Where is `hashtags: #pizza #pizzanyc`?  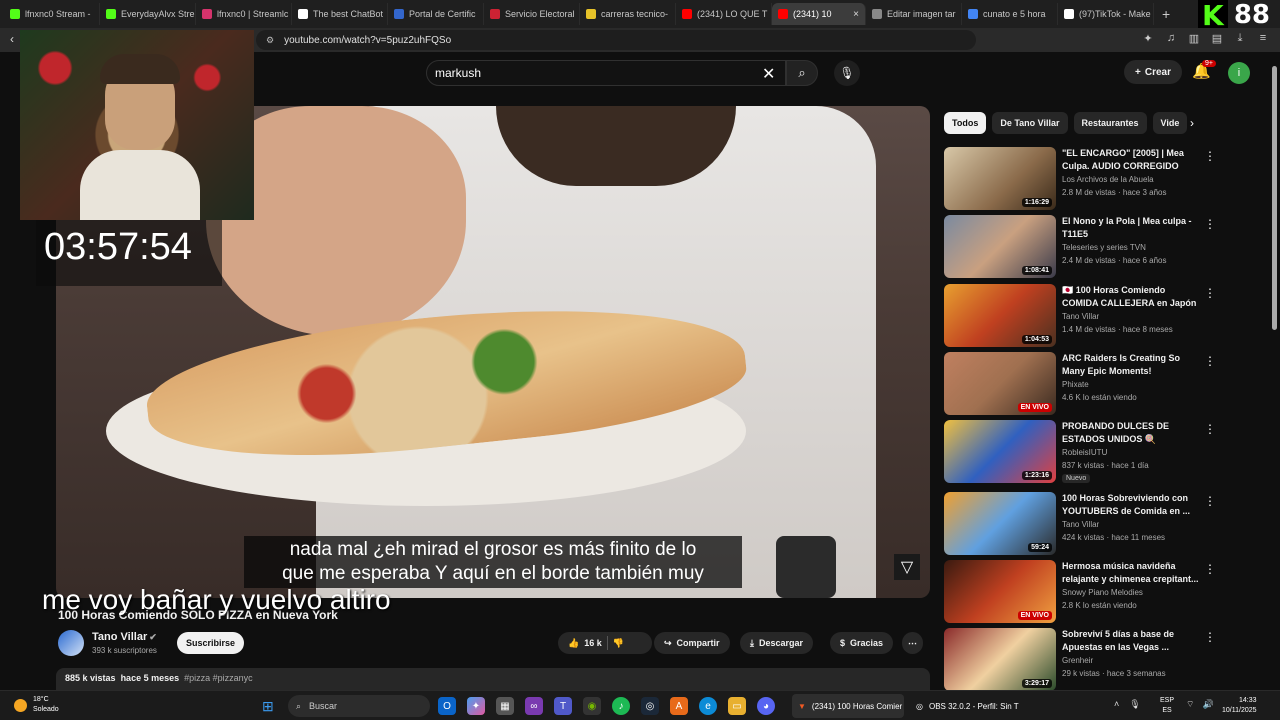
hashtags: #pizza #pizzanyc is located at coordinates (218, 678).